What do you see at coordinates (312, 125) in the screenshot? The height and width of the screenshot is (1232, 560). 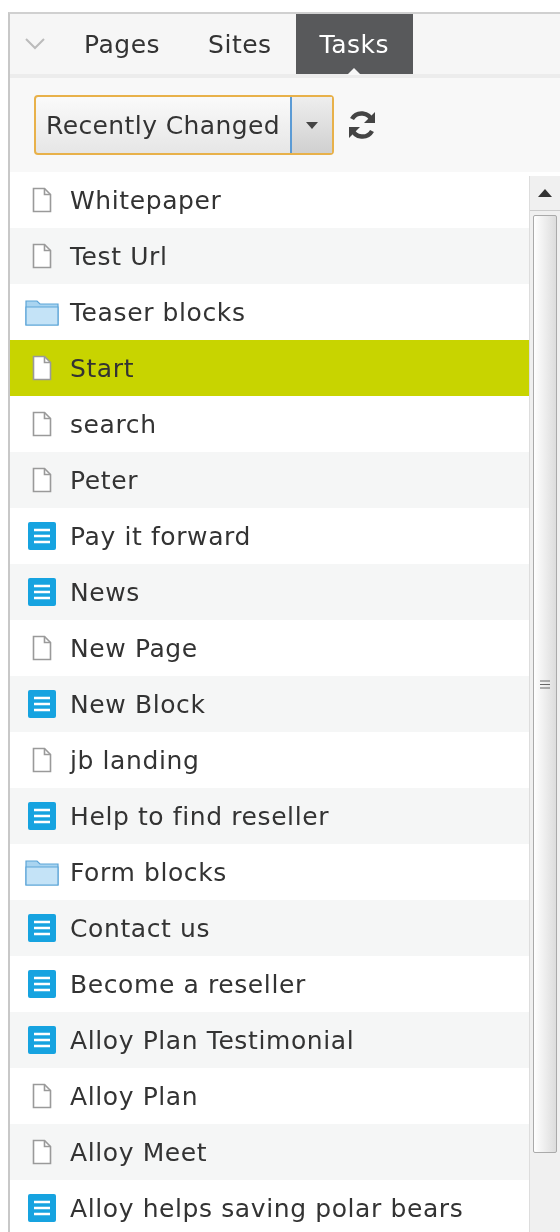 I see `caret-icon` at bounding box center [312, 125].